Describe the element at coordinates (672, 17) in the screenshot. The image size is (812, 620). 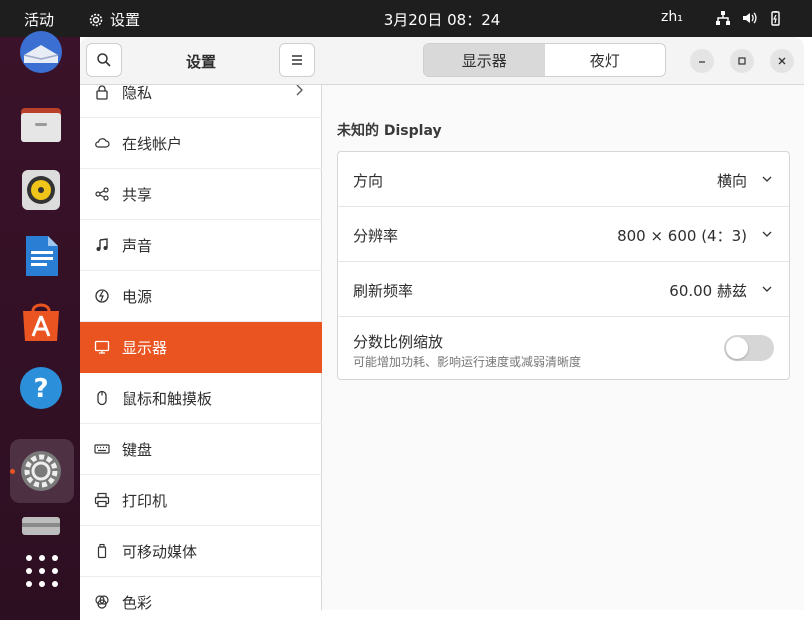
I see `input-method-indicator: zh₁` at that location.